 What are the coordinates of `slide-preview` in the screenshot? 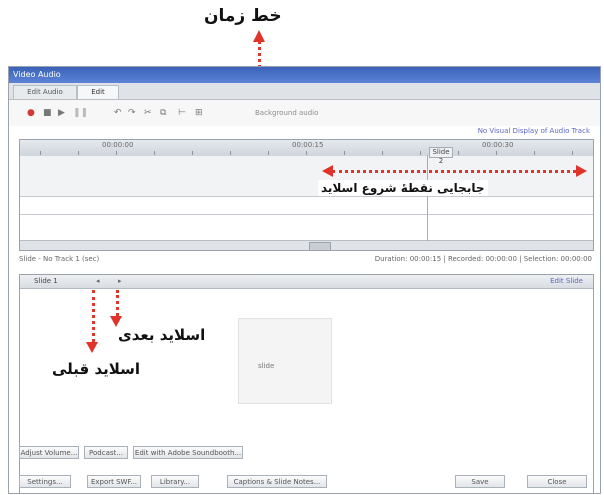 It's located at (285, 361).